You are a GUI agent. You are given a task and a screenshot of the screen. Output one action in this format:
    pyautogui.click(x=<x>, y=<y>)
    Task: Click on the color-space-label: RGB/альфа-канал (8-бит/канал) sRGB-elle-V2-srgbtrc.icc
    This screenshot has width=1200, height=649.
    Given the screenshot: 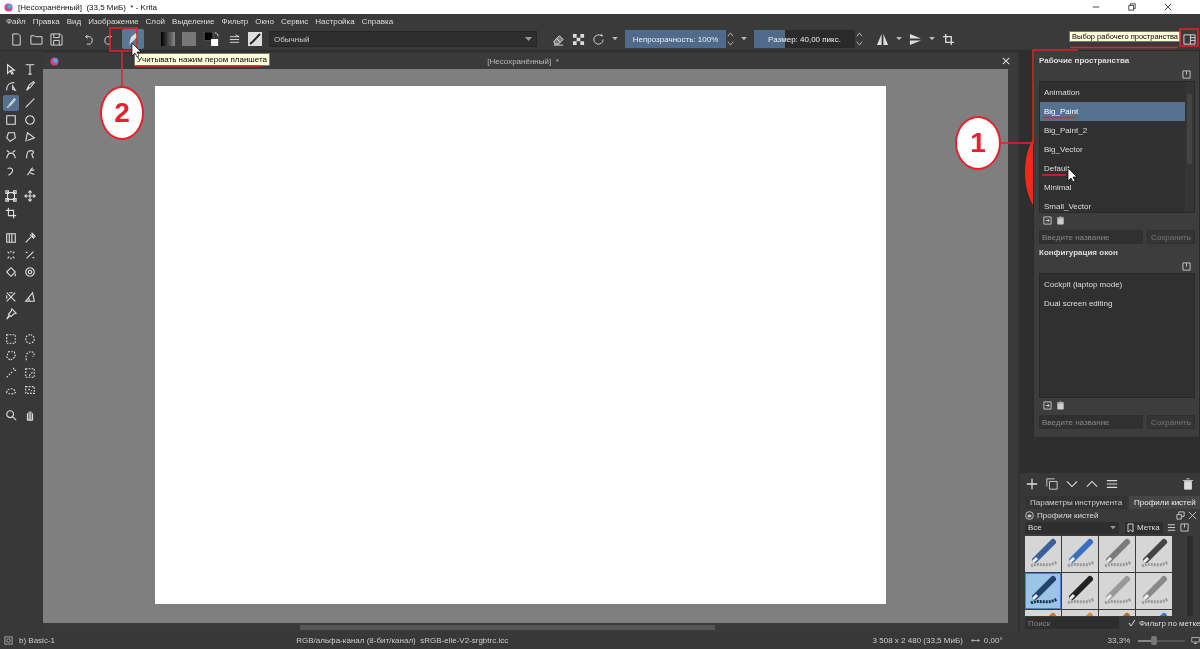 What is the action you would take?
    pyautogui.click(x=403, y=640)
    